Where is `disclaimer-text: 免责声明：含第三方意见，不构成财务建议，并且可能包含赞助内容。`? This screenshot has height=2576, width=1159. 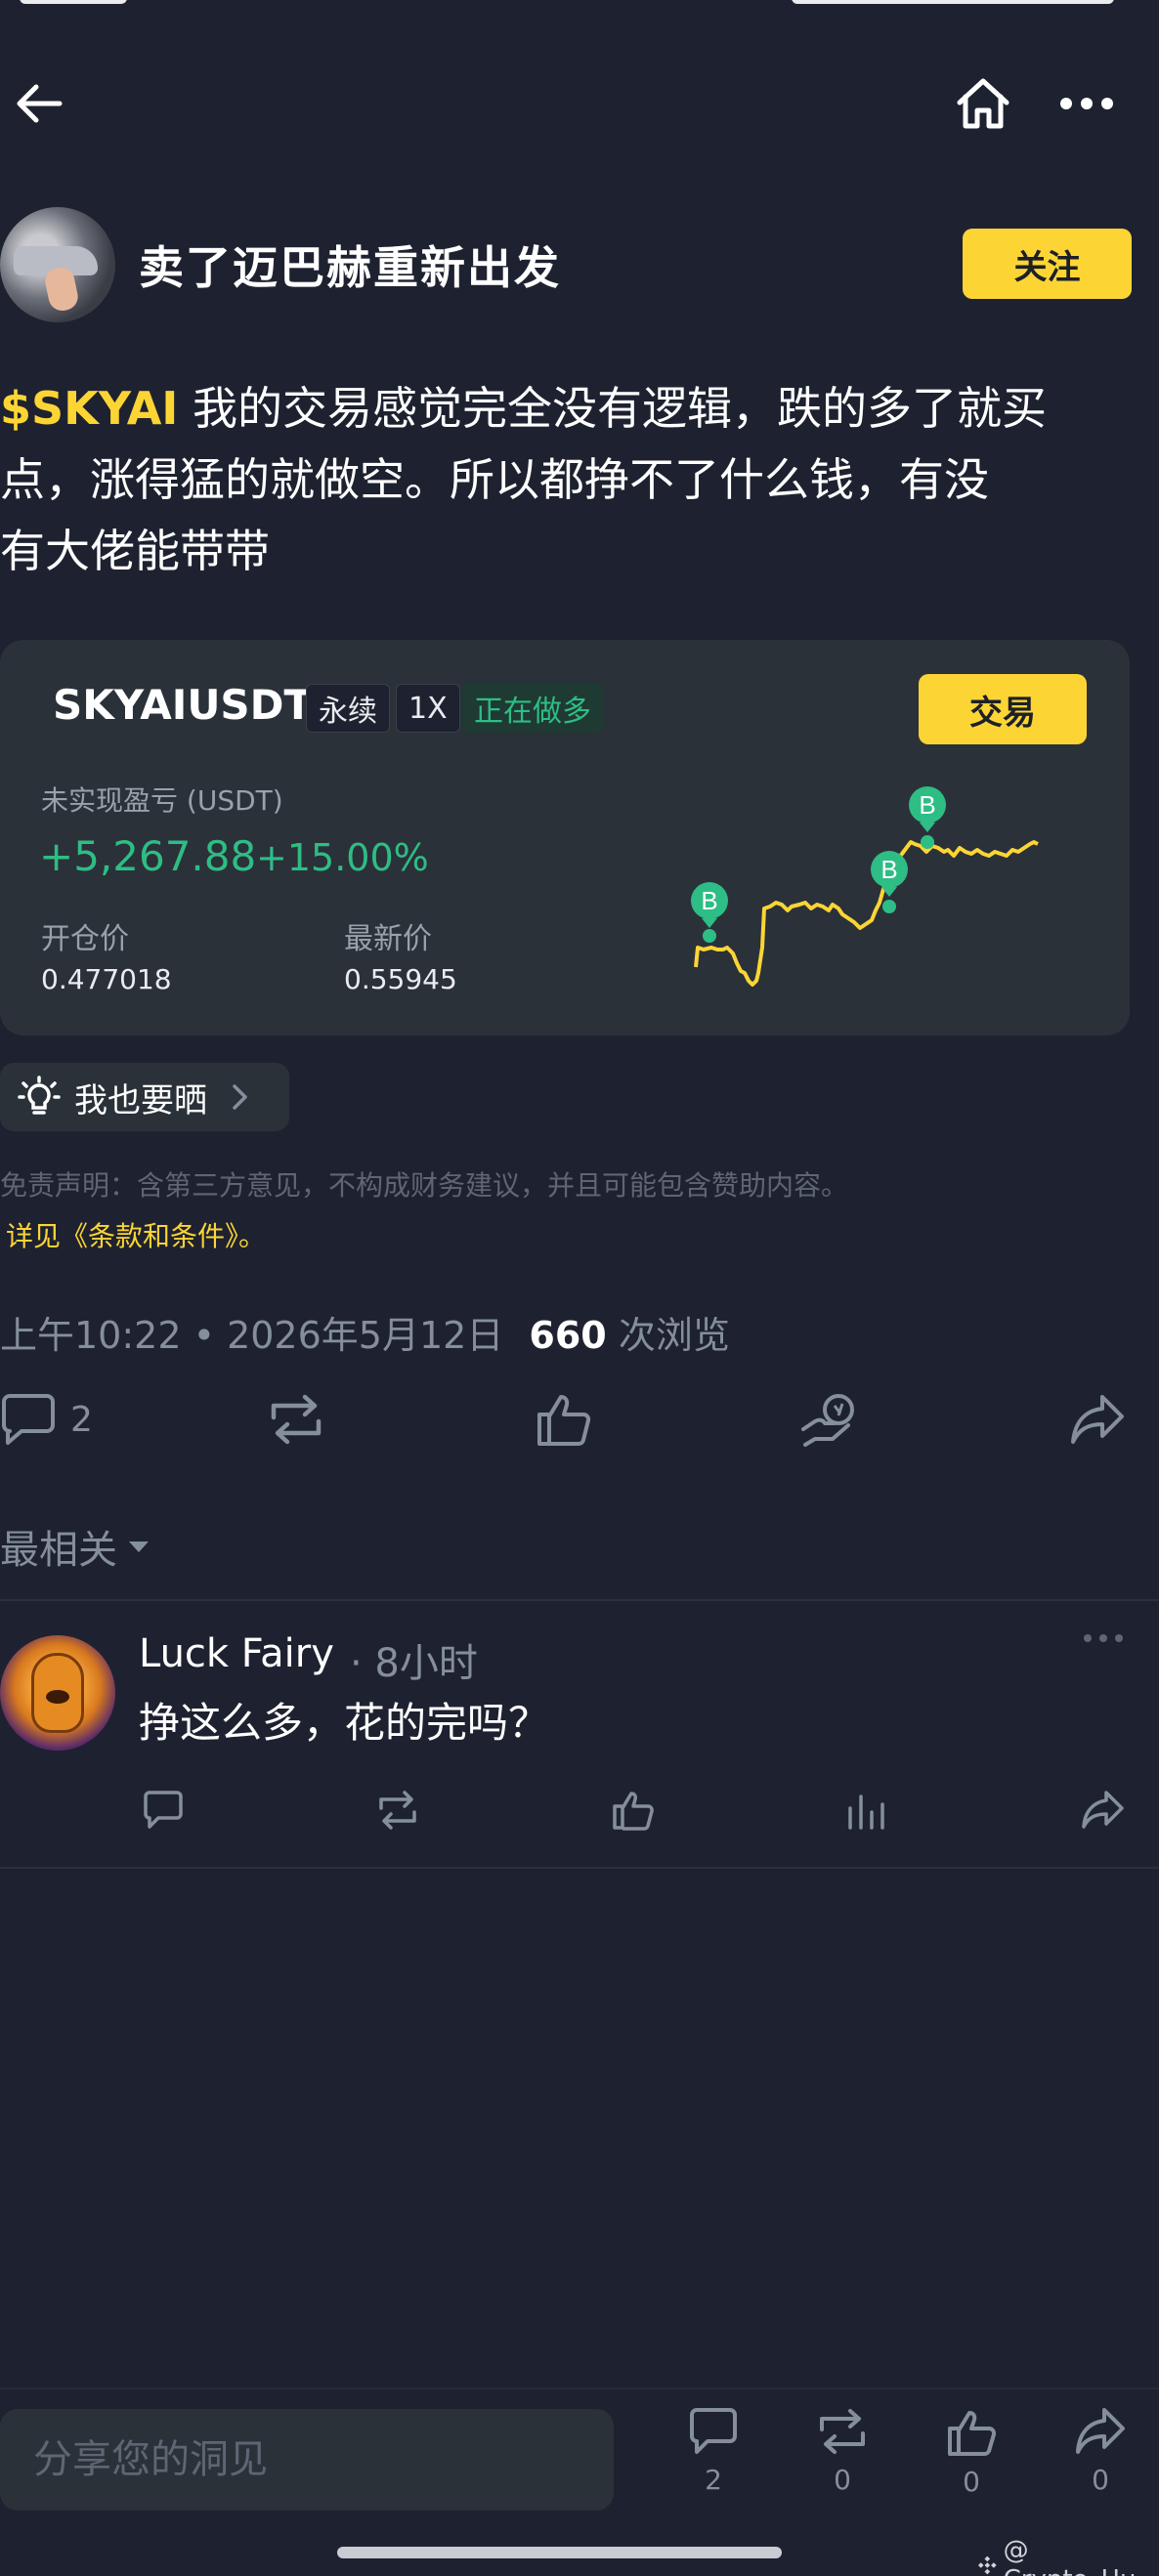
disclaimer-text: 免责声明：含第三方意见，不构成财务建议，并且可能包含赞助内容。 is located at coordinates (424, 1185).